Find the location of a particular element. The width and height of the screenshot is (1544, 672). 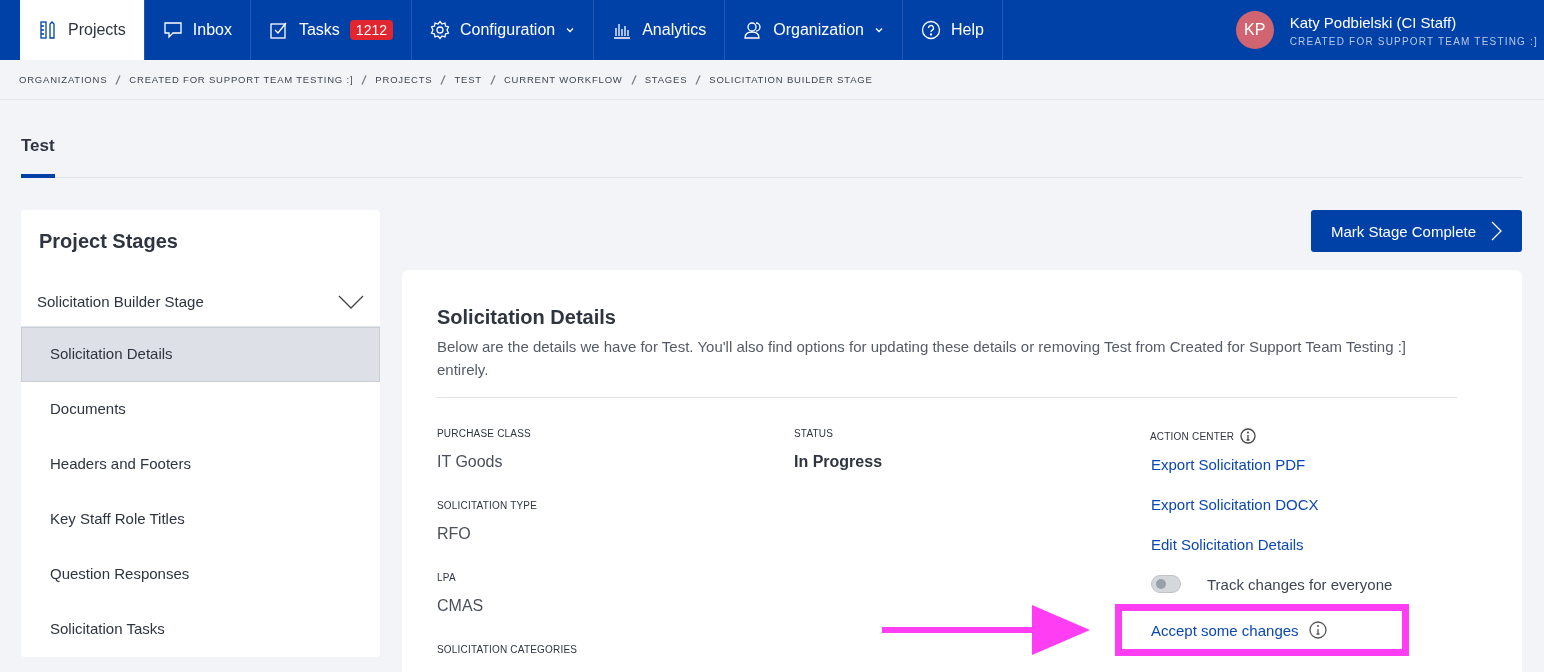

action-link: Export Solicitation DOCX is located at coordinates (1235, 504).